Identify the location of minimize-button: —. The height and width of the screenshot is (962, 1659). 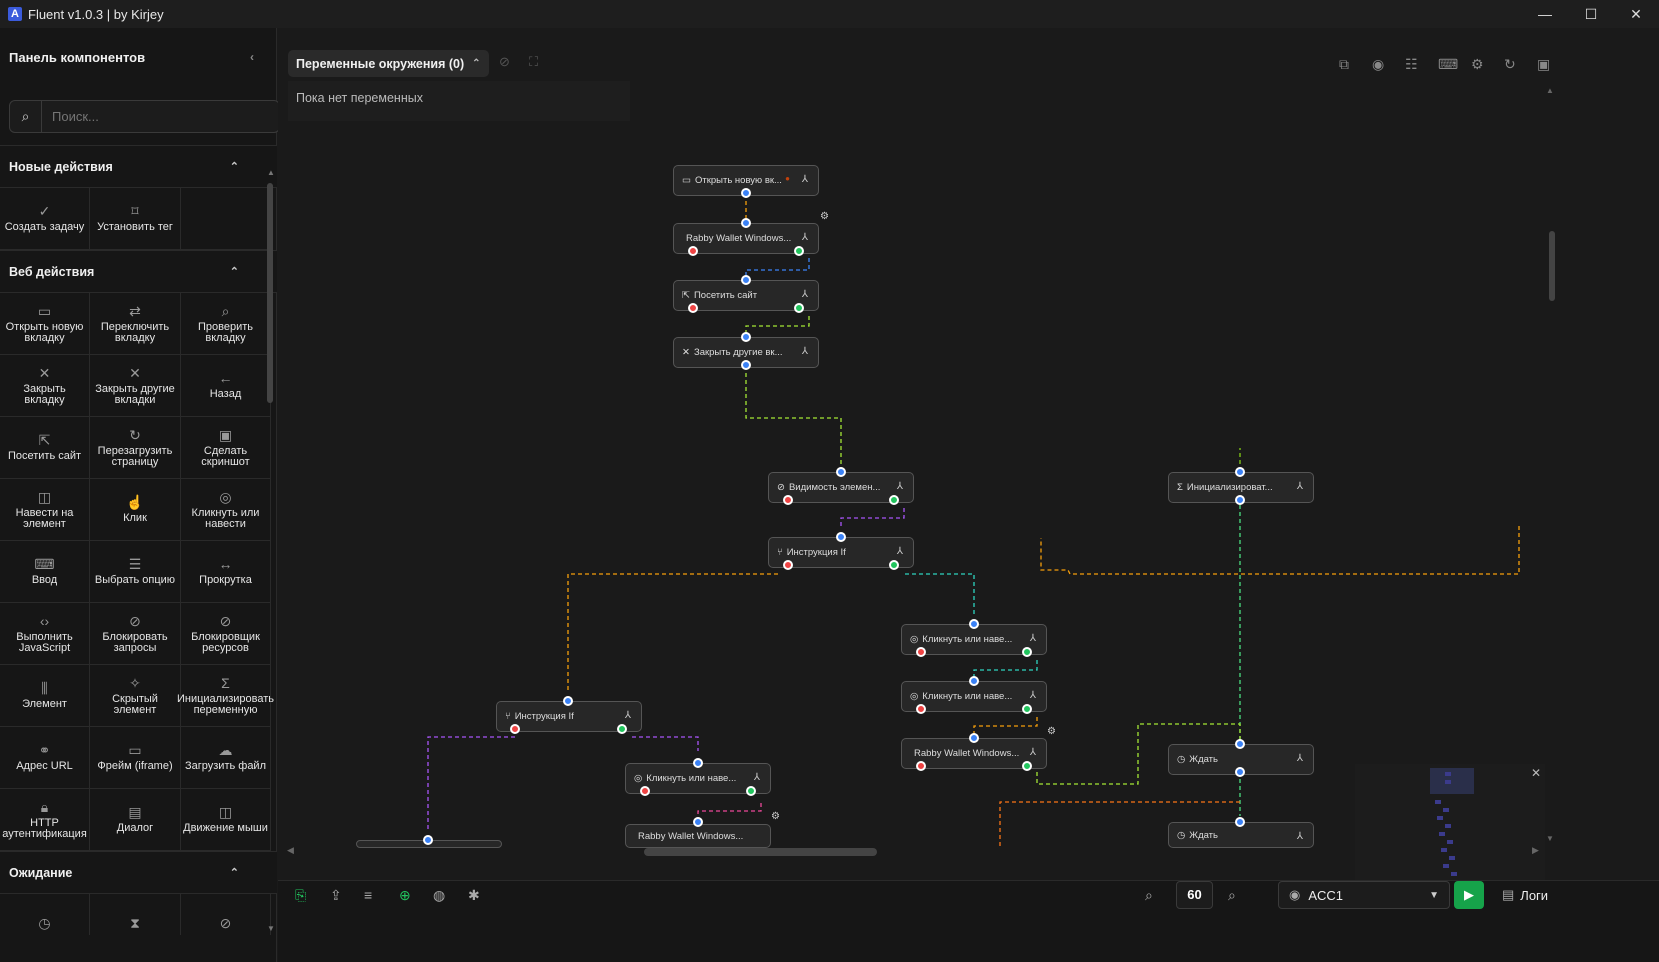
(1545, 14).